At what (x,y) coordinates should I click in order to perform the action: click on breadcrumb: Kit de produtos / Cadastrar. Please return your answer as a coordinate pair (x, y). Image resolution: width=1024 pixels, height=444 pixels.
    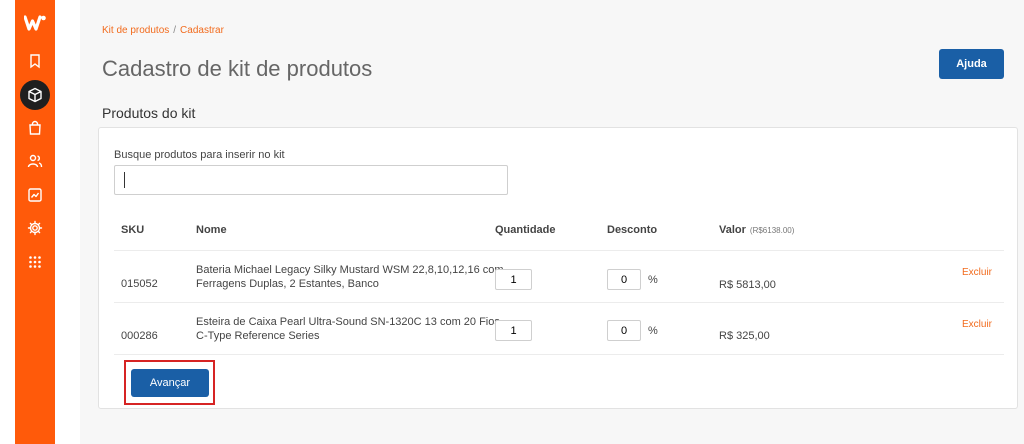
    Looking at the image, I should click on (163, 30).